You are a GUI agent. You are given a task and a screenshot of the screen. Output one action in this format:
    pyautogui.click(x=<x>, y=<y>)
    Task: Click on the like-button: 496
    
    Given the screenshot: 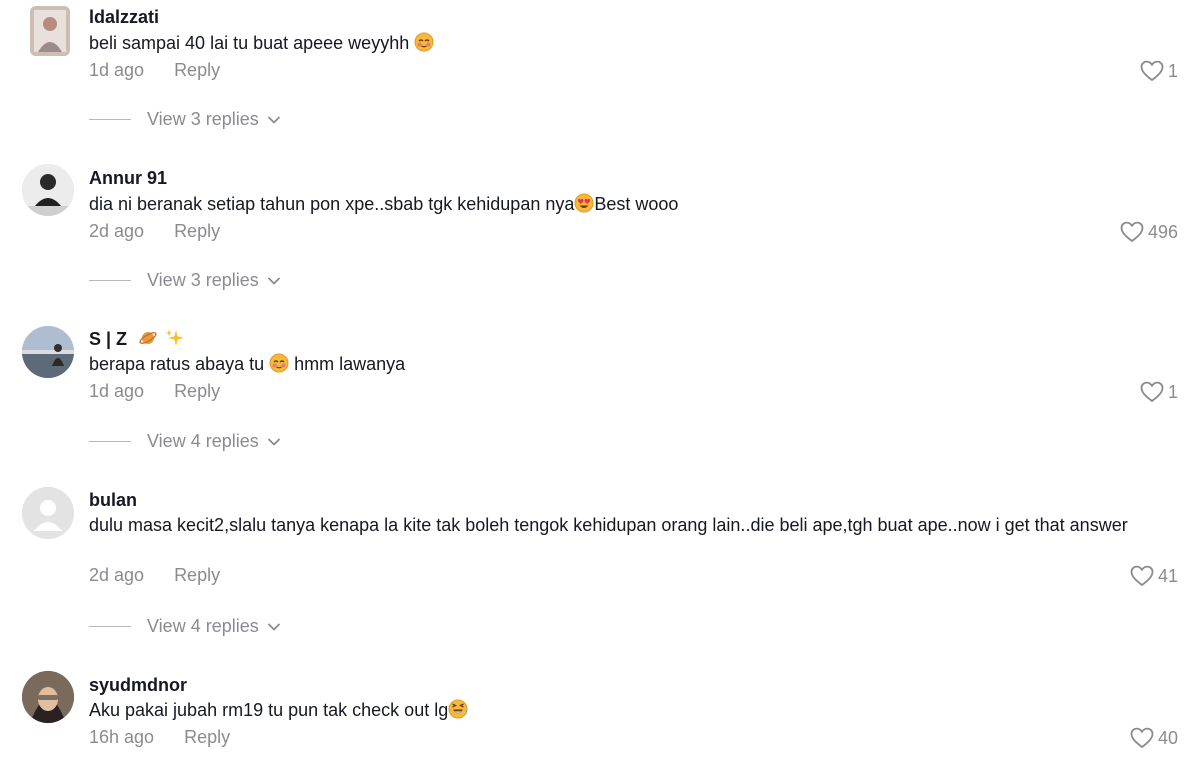 What is the action you would take?
    pyautogui.click(x=1149, y=232)
    